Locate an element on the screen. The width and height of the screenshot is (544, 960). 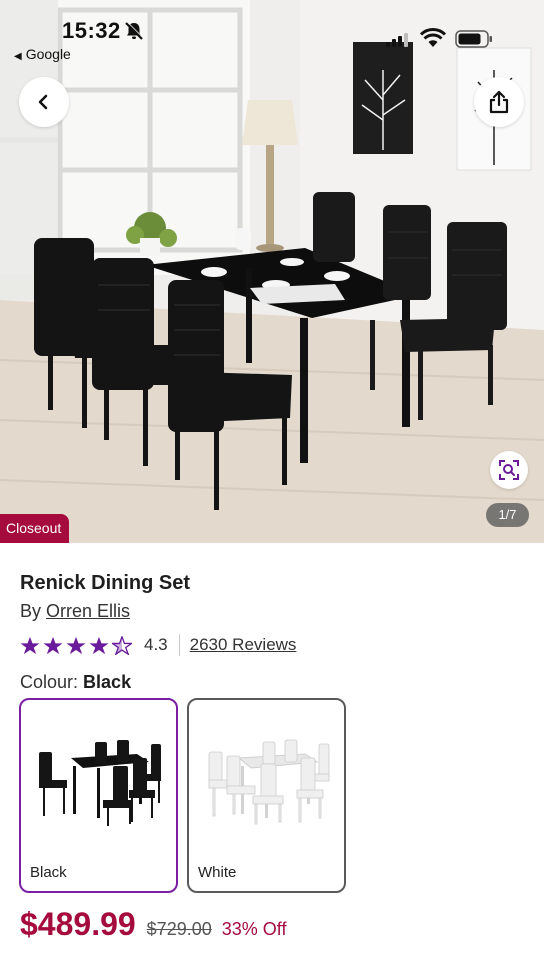
zoom-button is located at coordinates (509, 470).